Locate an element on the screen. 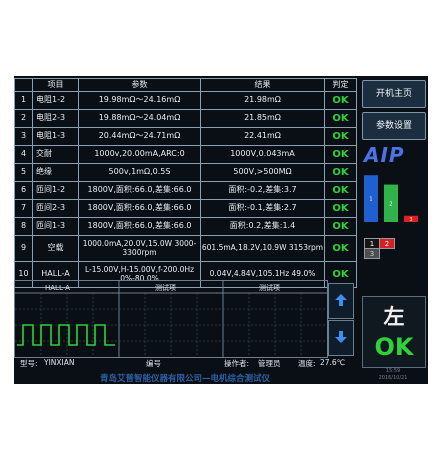 This screenshot has width=440, height=460. waveform-area: HALL-A 测试项 测试项 is located at coordinates (171, 319).